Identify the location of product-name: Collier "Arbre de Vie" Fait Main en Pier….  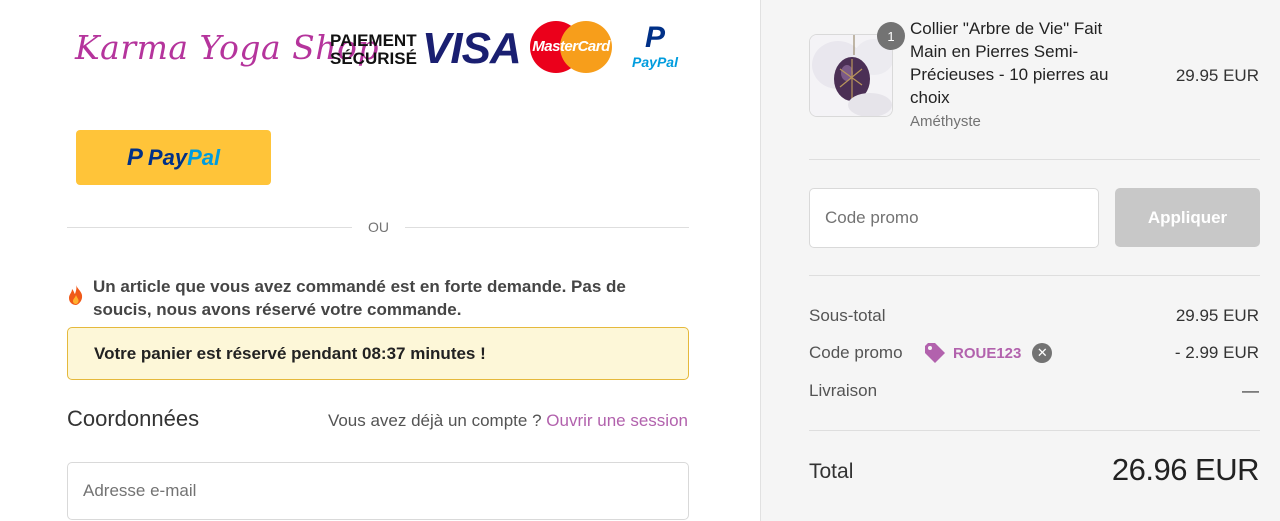
(1009, 63).